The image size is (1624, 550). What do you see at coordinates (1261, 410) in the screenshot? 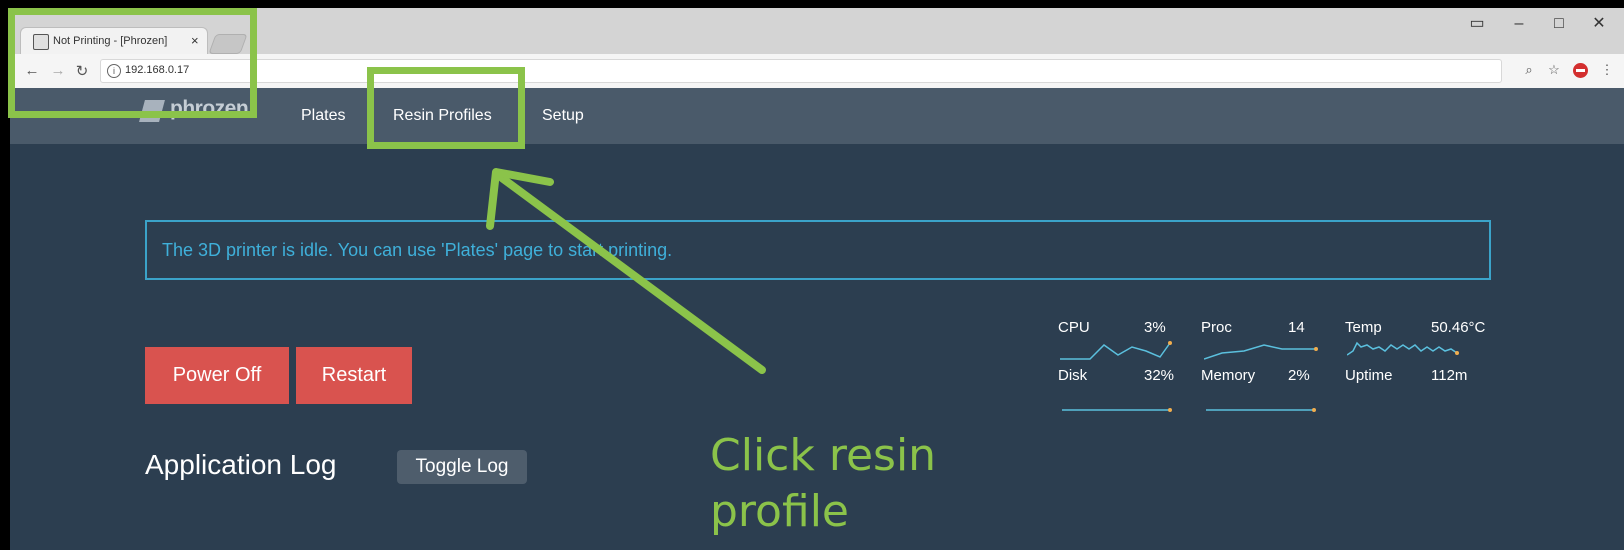
I see `memory-sparkline` at bounding box center [1261, 410].